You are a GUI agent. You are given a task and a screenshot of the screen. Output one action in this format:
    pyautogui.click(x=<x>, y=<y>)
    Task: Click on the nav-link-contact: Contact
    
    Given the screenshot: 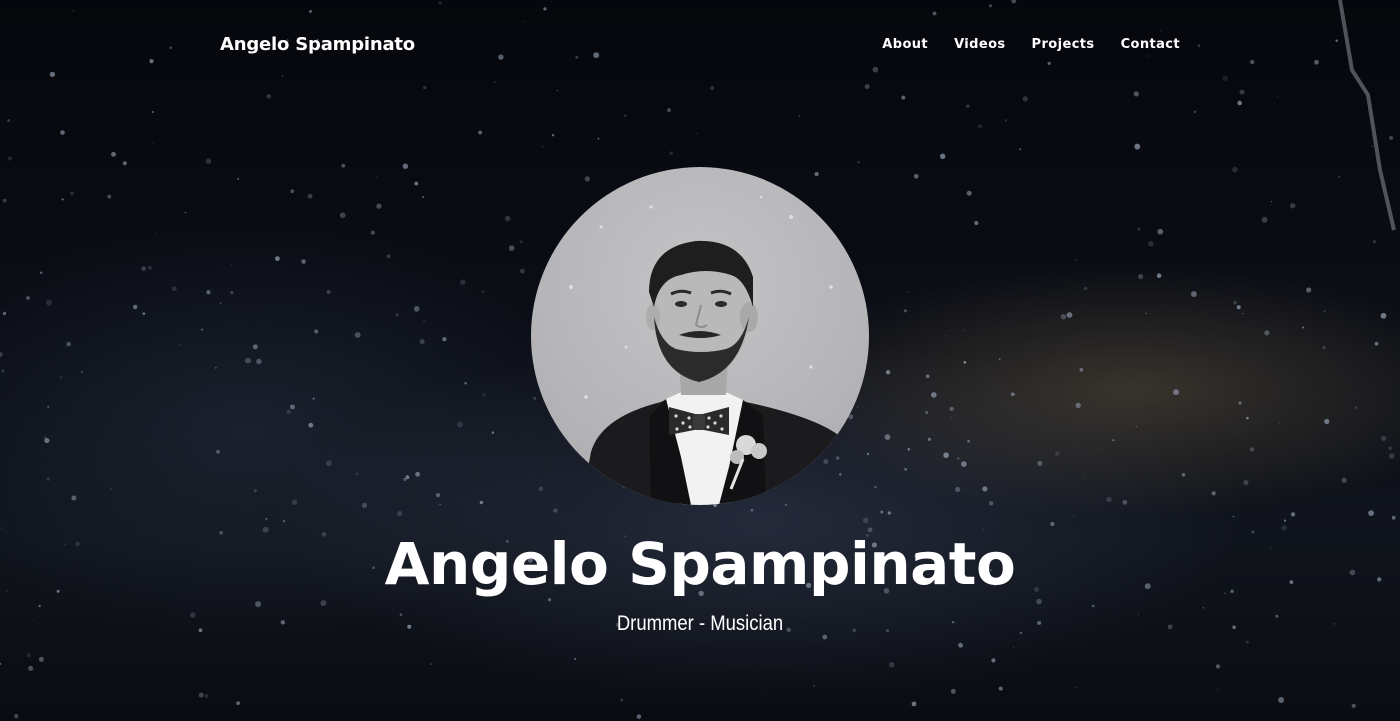 What is the action you would take?
    pyautogui.click(x=1150, y=44)
    